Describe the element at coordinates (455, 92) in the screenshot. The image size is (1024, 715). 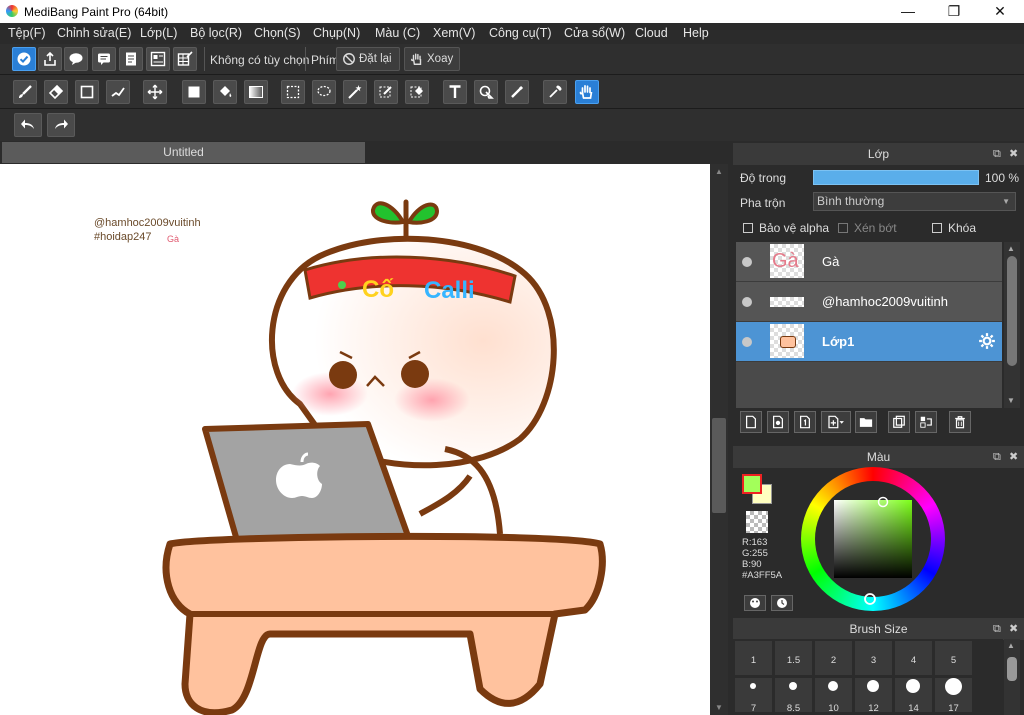
I see `text-tool-icon` at that location.